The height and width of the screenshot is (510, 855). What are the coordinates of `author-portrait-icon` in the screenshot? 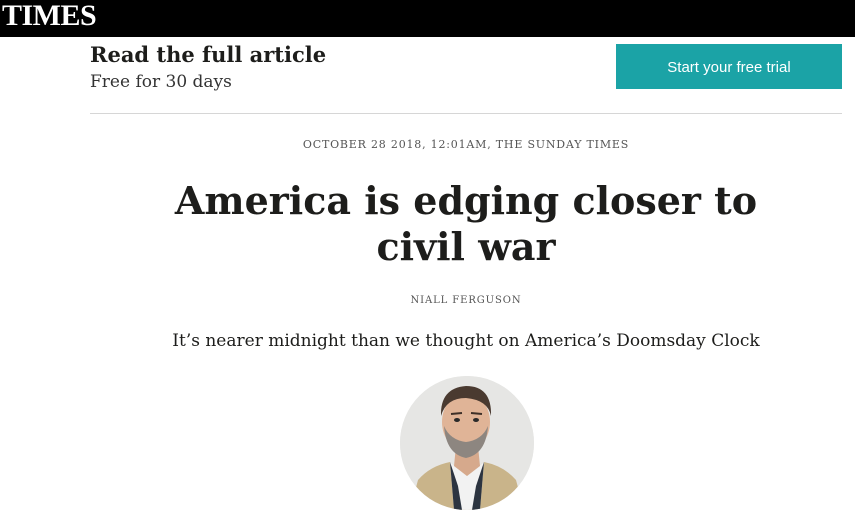 It's located at (467, 443).